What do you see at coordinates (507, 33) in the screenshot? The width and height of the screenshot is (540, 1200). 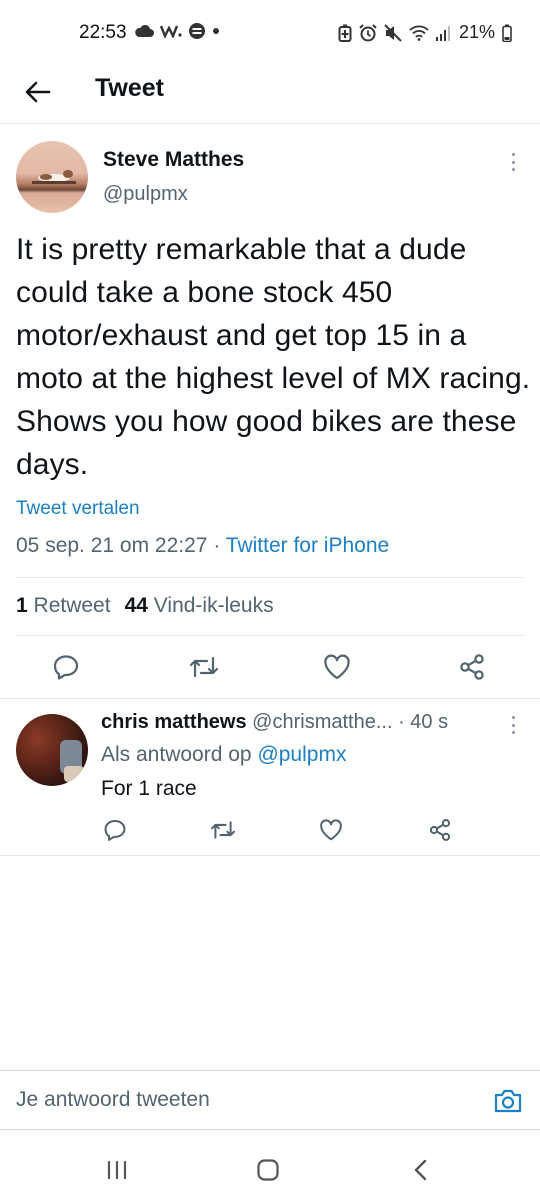 I see `battery-icon` at bounding box center [507, 33].